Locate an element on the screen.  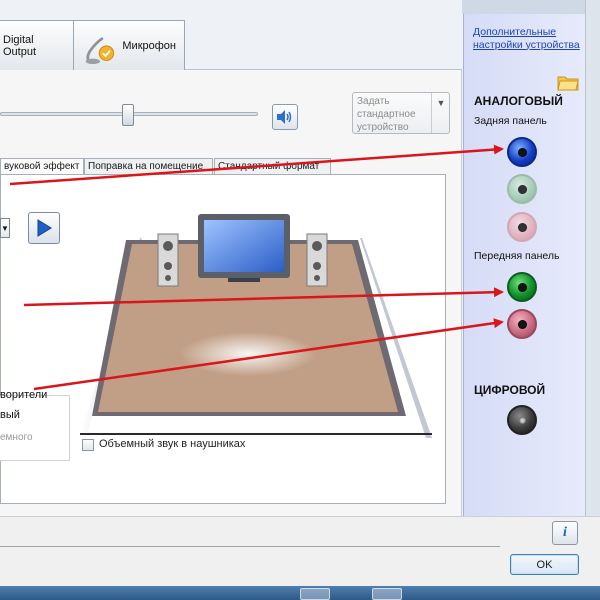
mute-button is located at coordinates (285, 117).